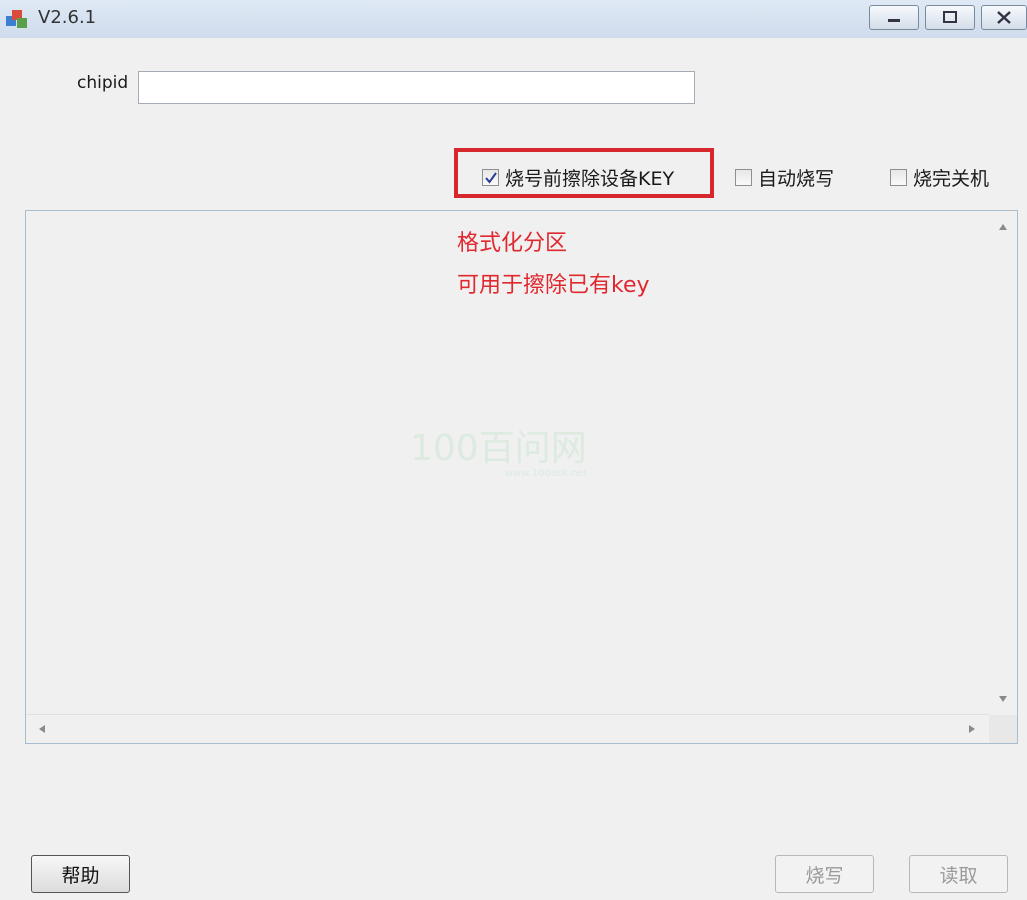 This screenshot has height=900, width=1027. I want to click on watermark-logo: 100百问网 www.100ask.net, so click(499, 453).